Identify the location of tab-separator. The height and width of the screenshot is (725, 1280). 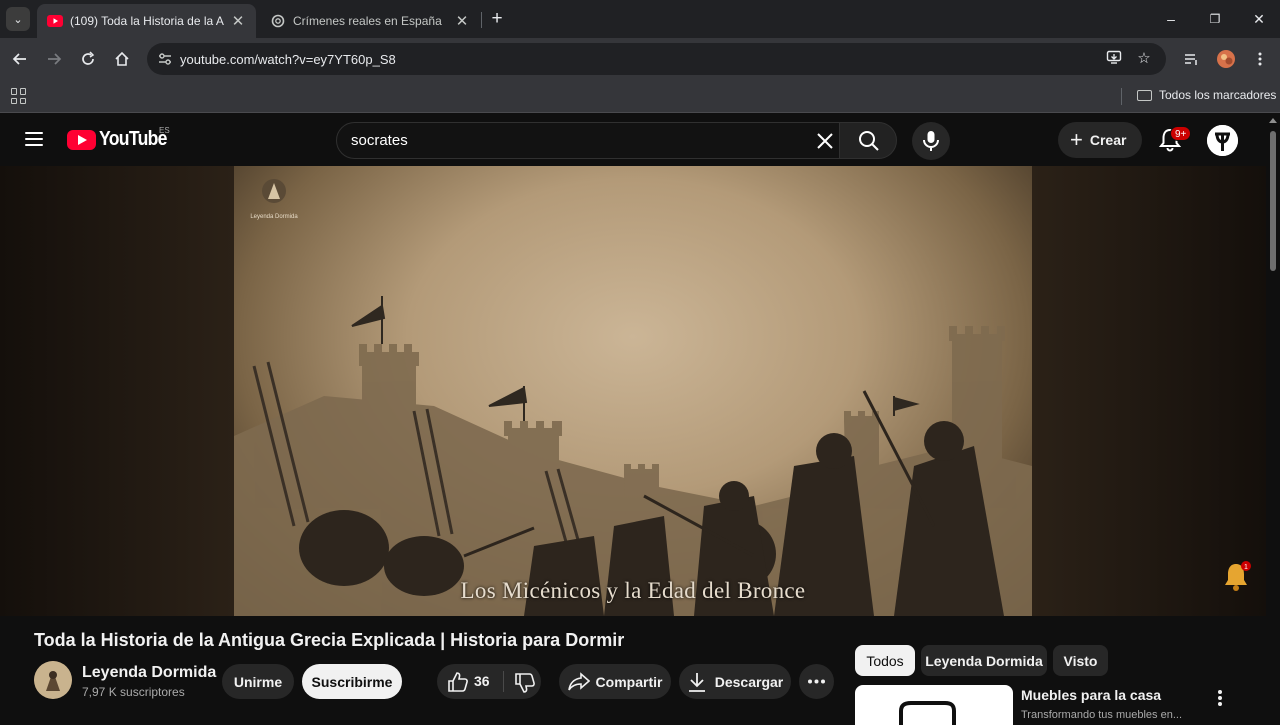
(481, 20).